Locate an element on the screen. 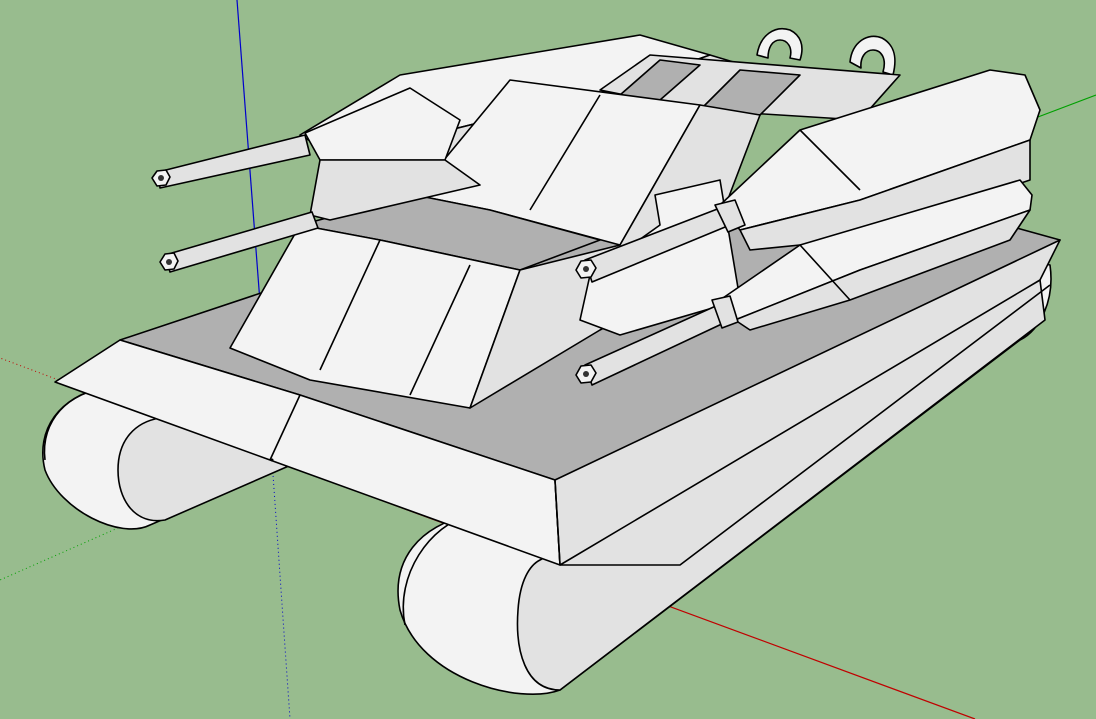 The width and height of the screenshot is (1096, 719). axis-origin is located at coordinates (272, 460).